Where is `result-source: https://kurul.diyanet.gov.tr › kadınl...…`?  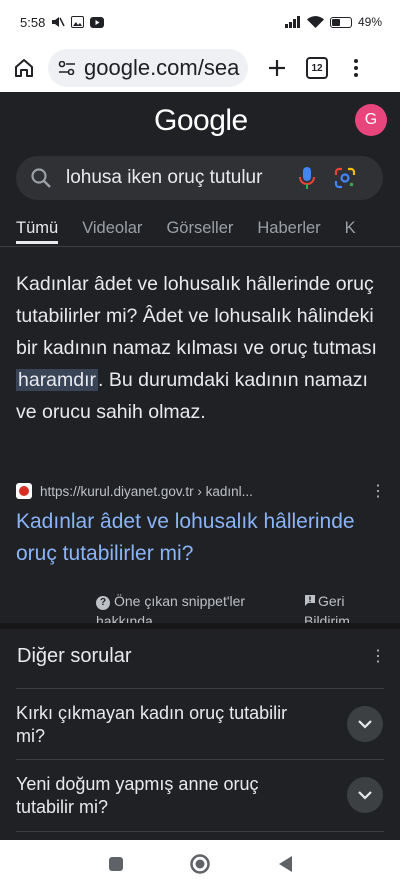 result-source: https://kurul.diyanet.gov.tr › kadınl...… is located at coordinates (201, 491).